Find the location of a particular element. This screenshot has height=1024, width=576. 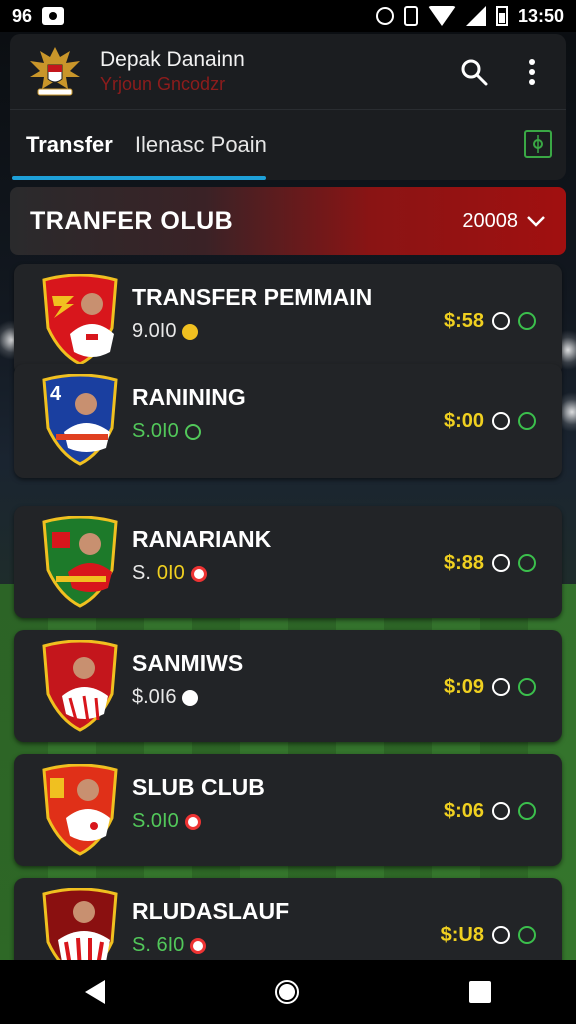

camera-icon is located at coordinates (53, 16).